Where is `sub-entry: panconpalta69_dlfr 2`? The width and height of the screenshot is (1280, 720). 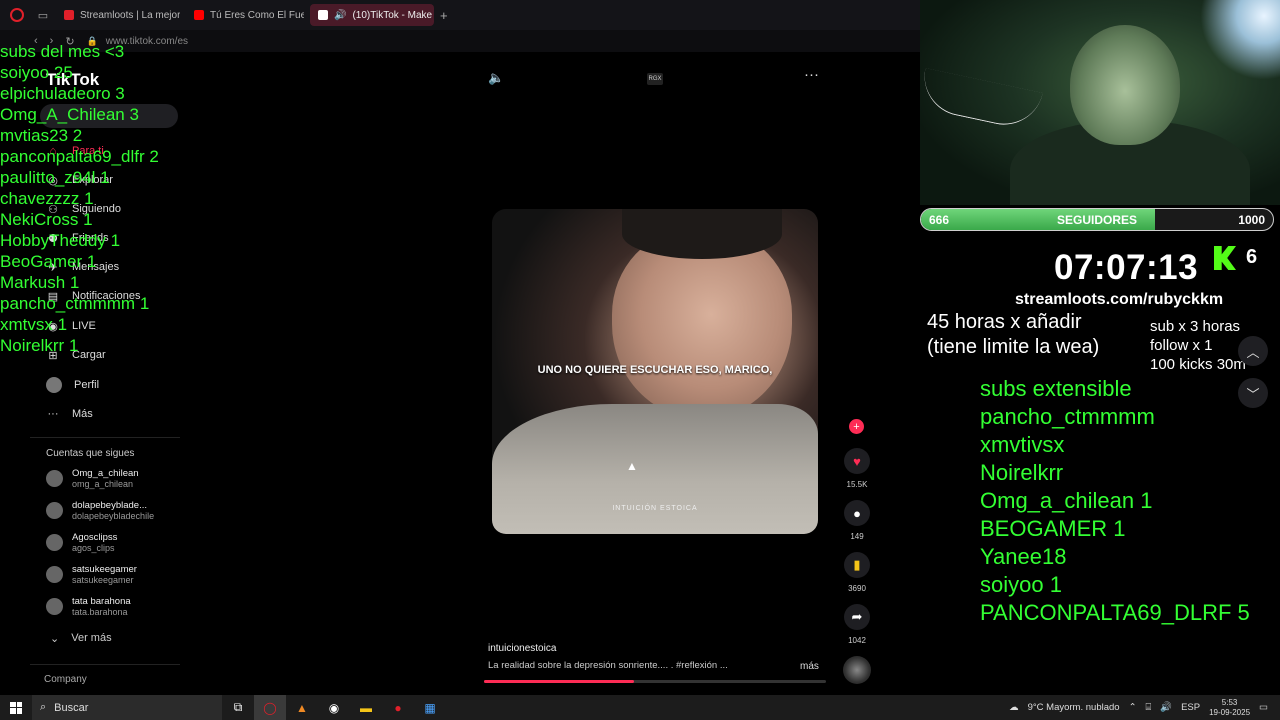 sub-entry: panconpalta69_dlfr 2 is located at coordinates (79, 156).